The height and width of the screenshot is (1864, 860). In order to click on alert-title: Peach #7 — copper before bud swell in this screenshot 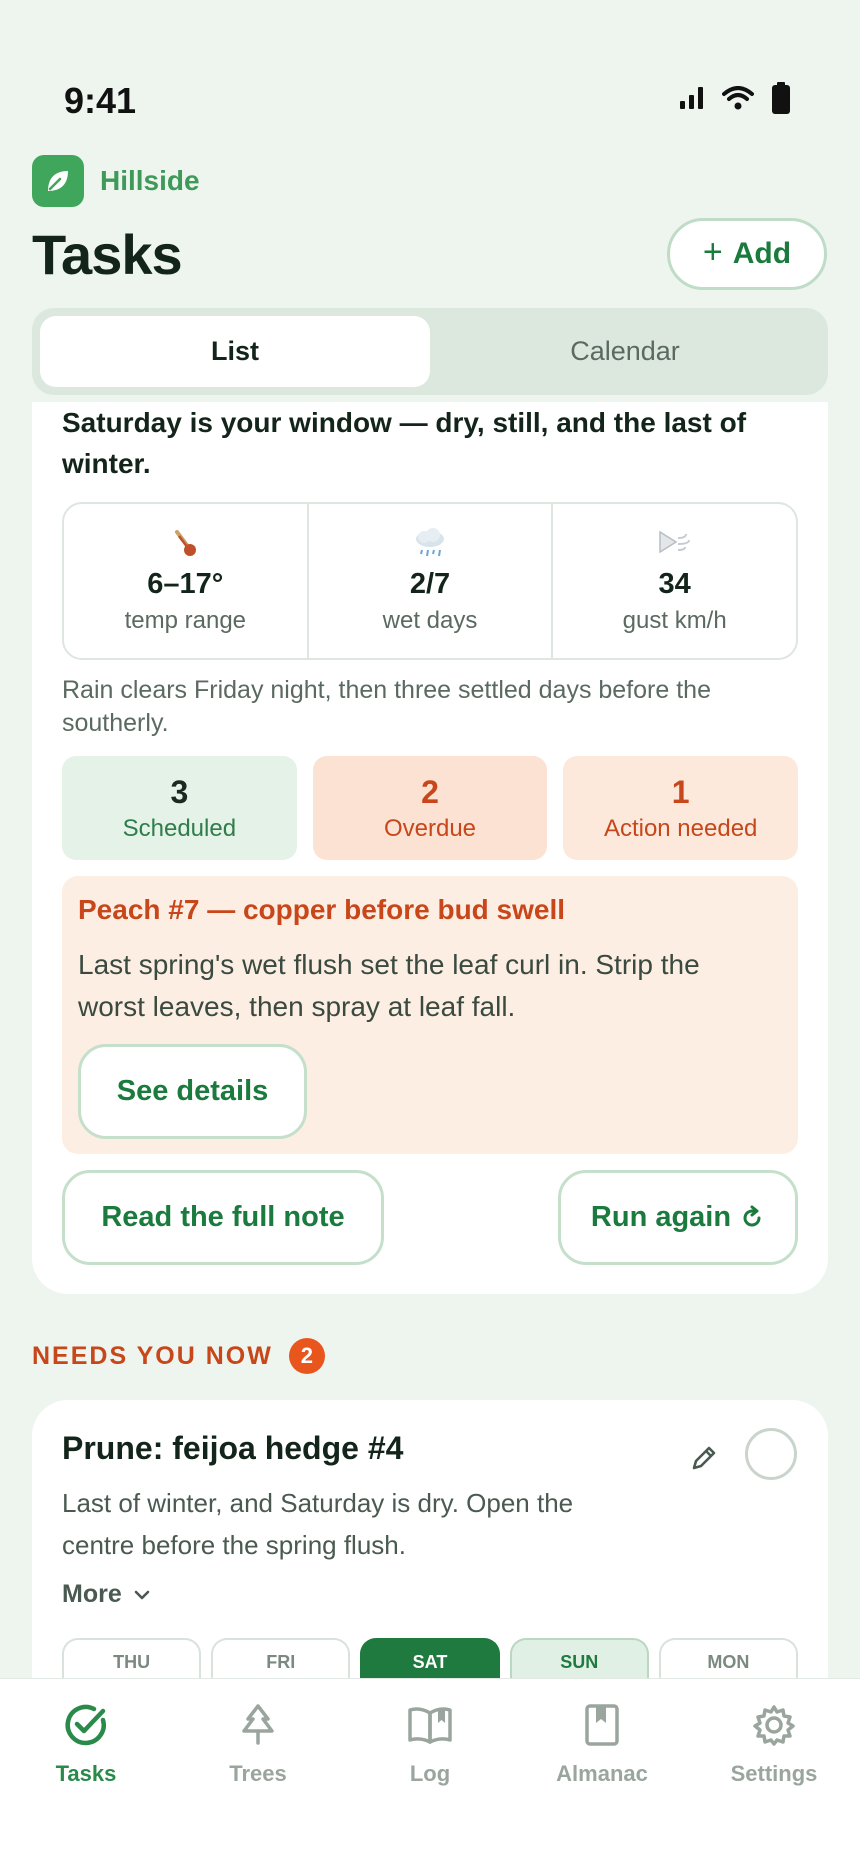, I will do `click(322, 909)`.